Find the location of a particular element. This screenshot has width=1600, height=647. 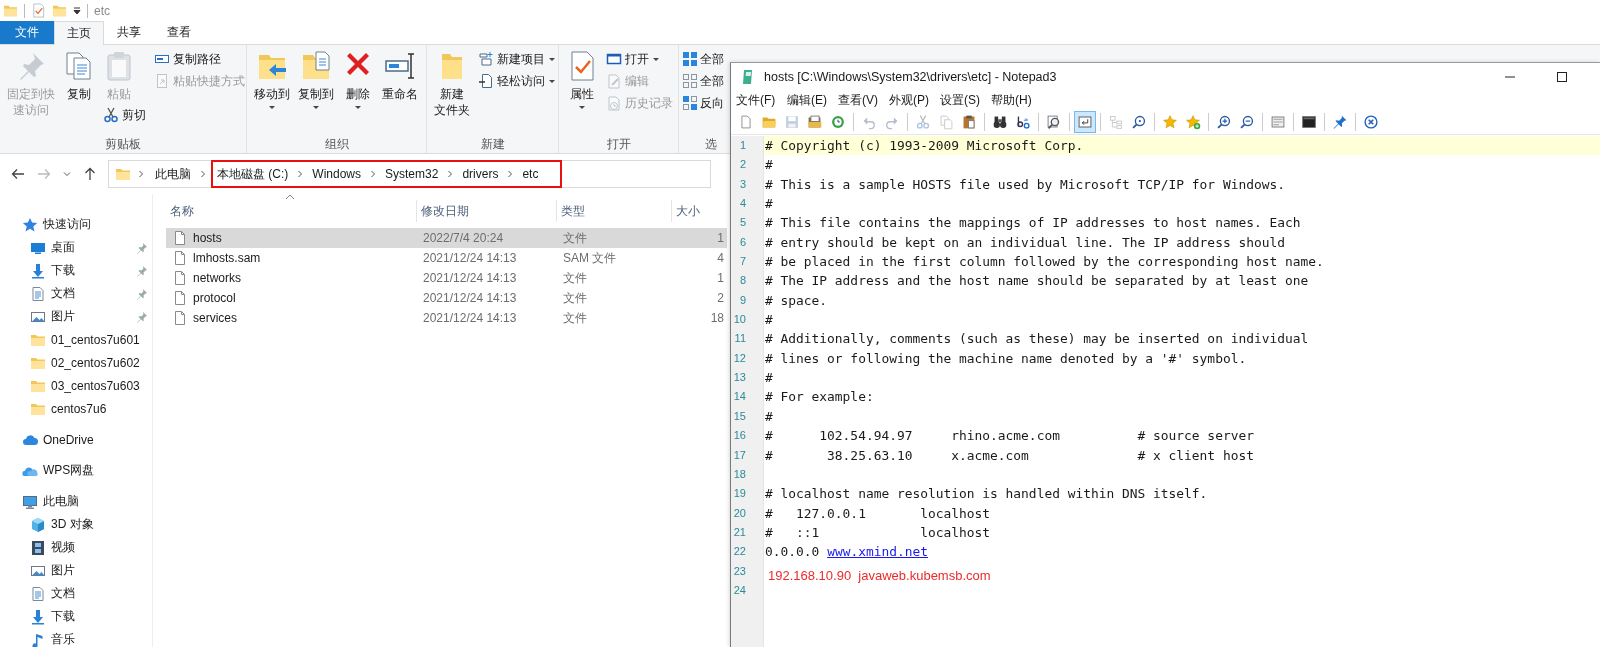

ribbon-button: 复制路径 is located at coordinates (187, 59).